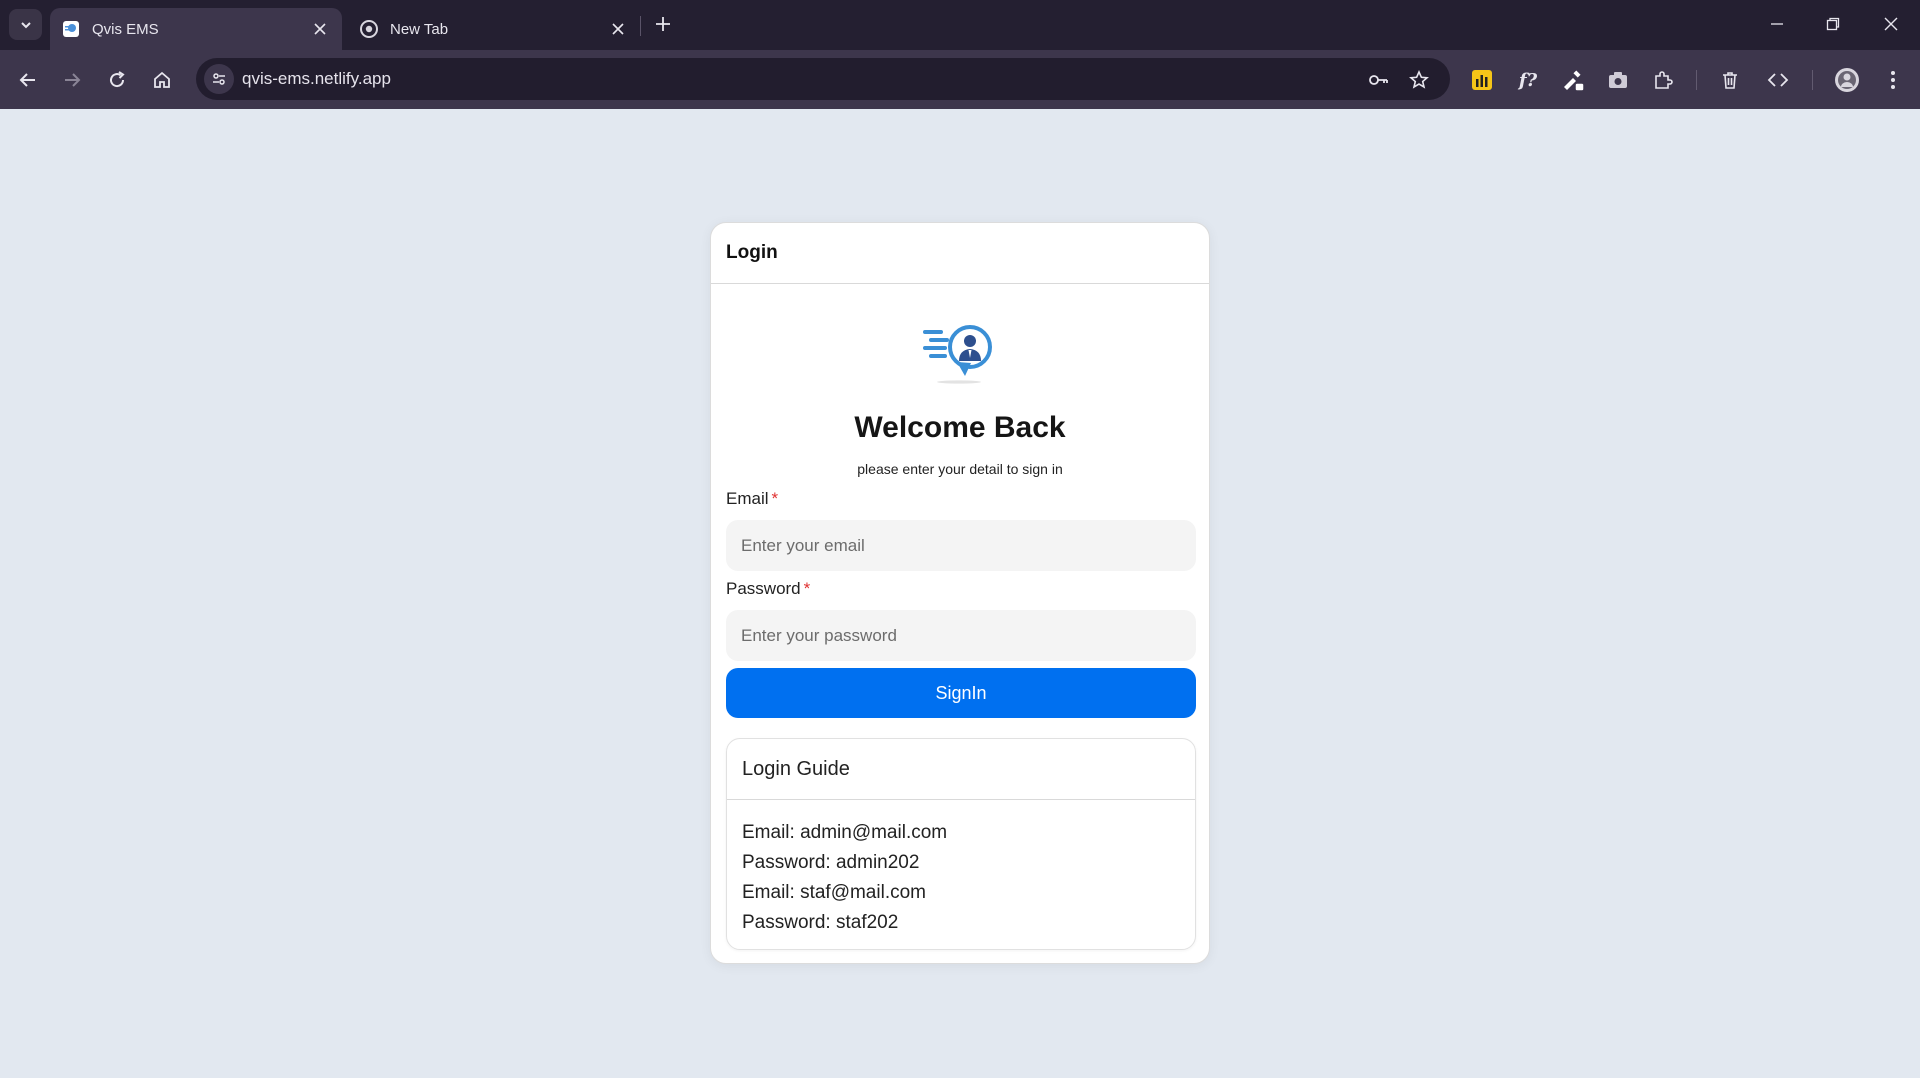  I want to click on more-vert-icon, so click(1893, 80).